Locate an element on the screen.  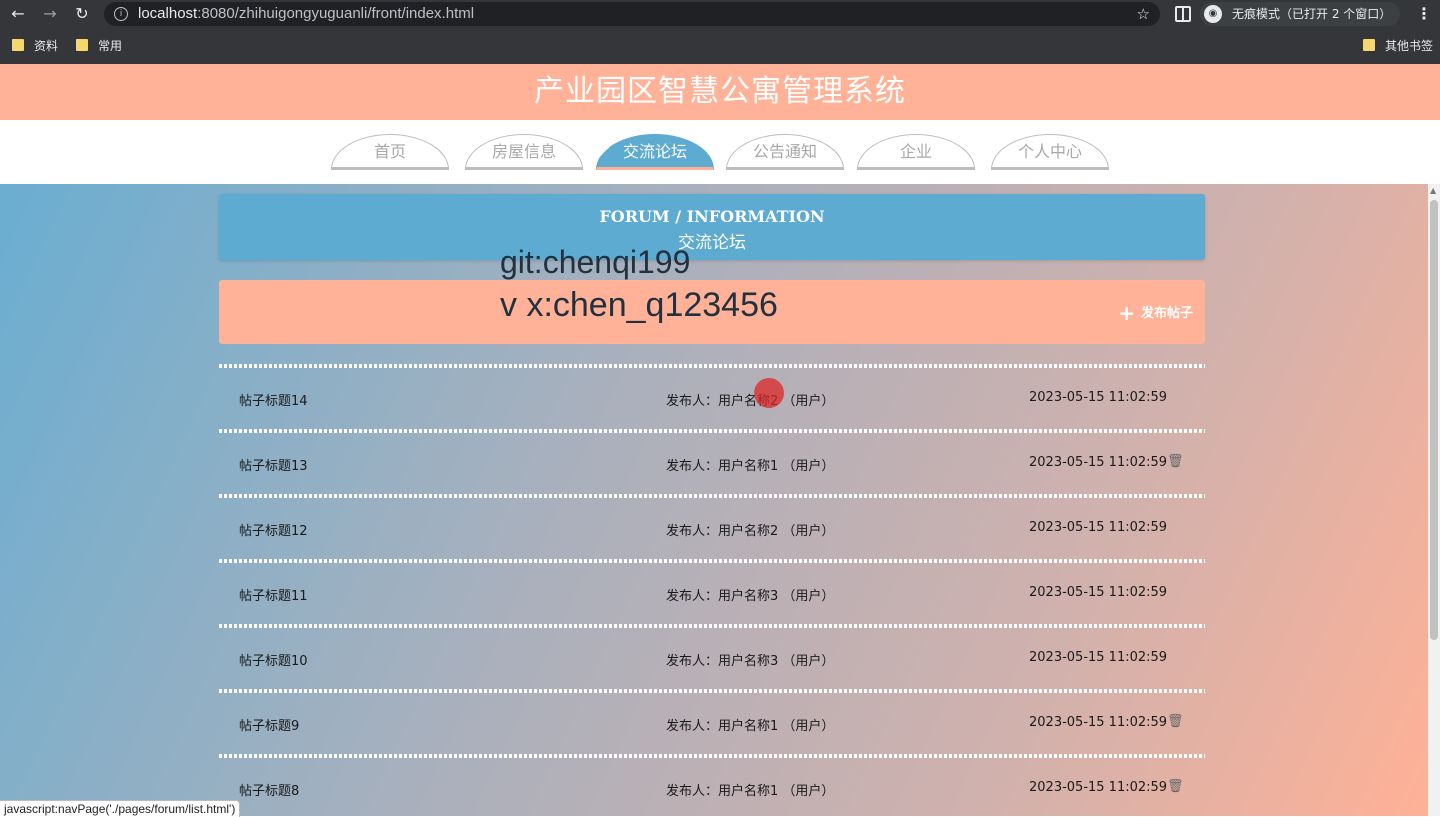
plus-icon: + is located at coordinates (1126, 313).